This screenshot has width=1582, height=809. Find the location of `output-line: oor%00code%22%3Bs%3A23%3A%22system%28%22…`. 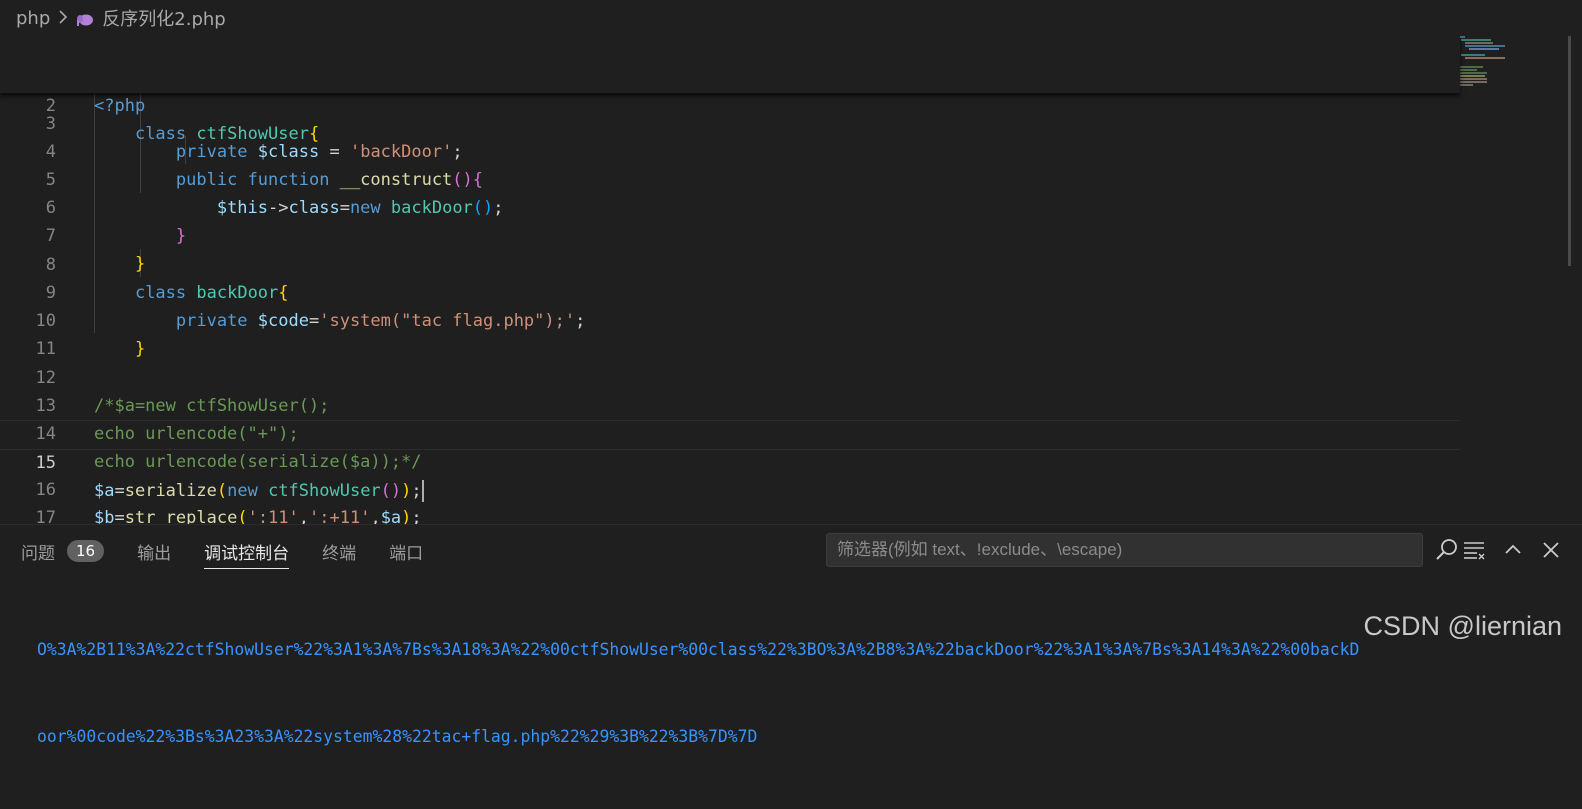

output-line: oor%00code%22%3Bs%3A23%3A%22system%28%22… is located at coordinates (397, 736).